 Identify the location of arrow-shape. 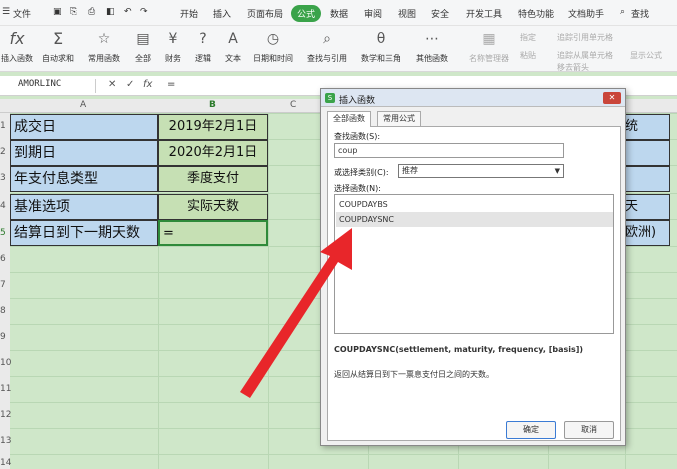
(296, 313).